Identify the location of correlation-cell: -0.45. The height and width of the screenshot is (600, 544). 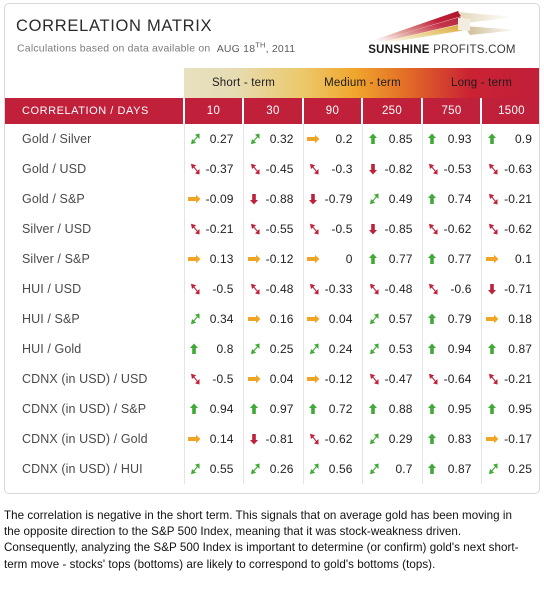
(272, 169).